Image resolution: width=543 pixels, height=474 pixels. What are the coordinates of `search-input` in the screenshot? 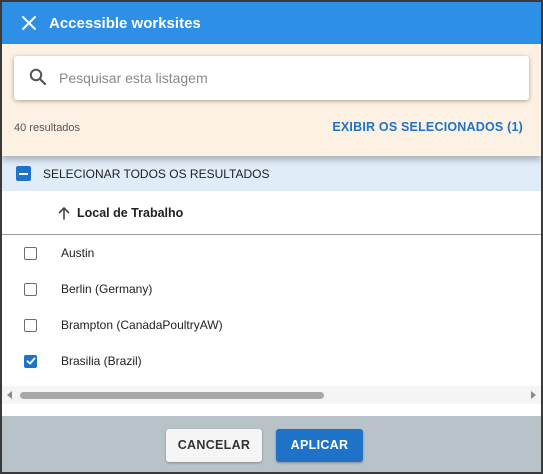 It's located at (279, 78).